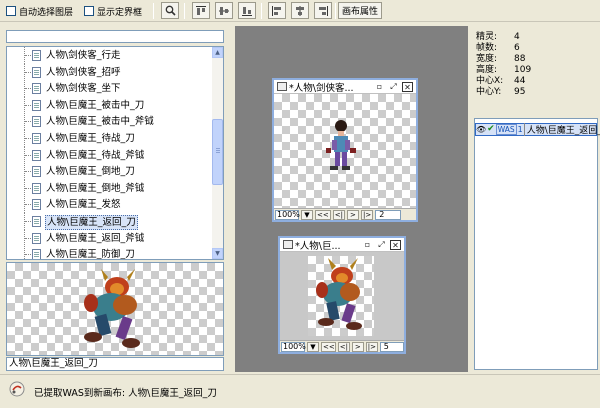  I want to click on tree-item-label: 人物\巨魔王_返回_刀, so click(91, 222).